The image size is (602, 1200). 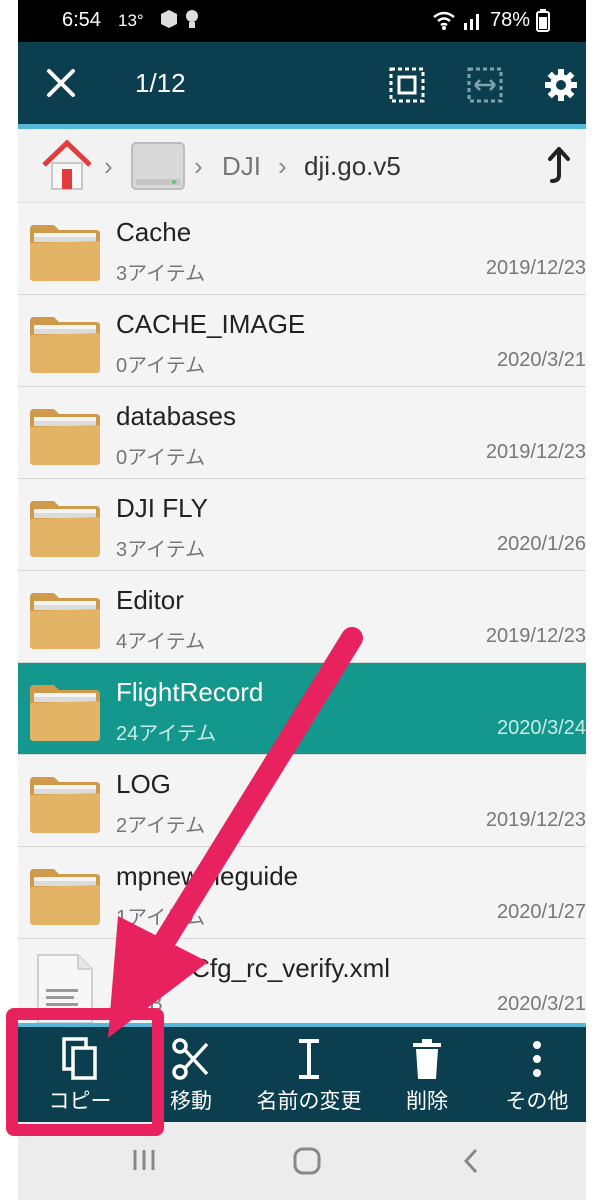 I want to click on select-range-icon, so click(x=485, y=85).